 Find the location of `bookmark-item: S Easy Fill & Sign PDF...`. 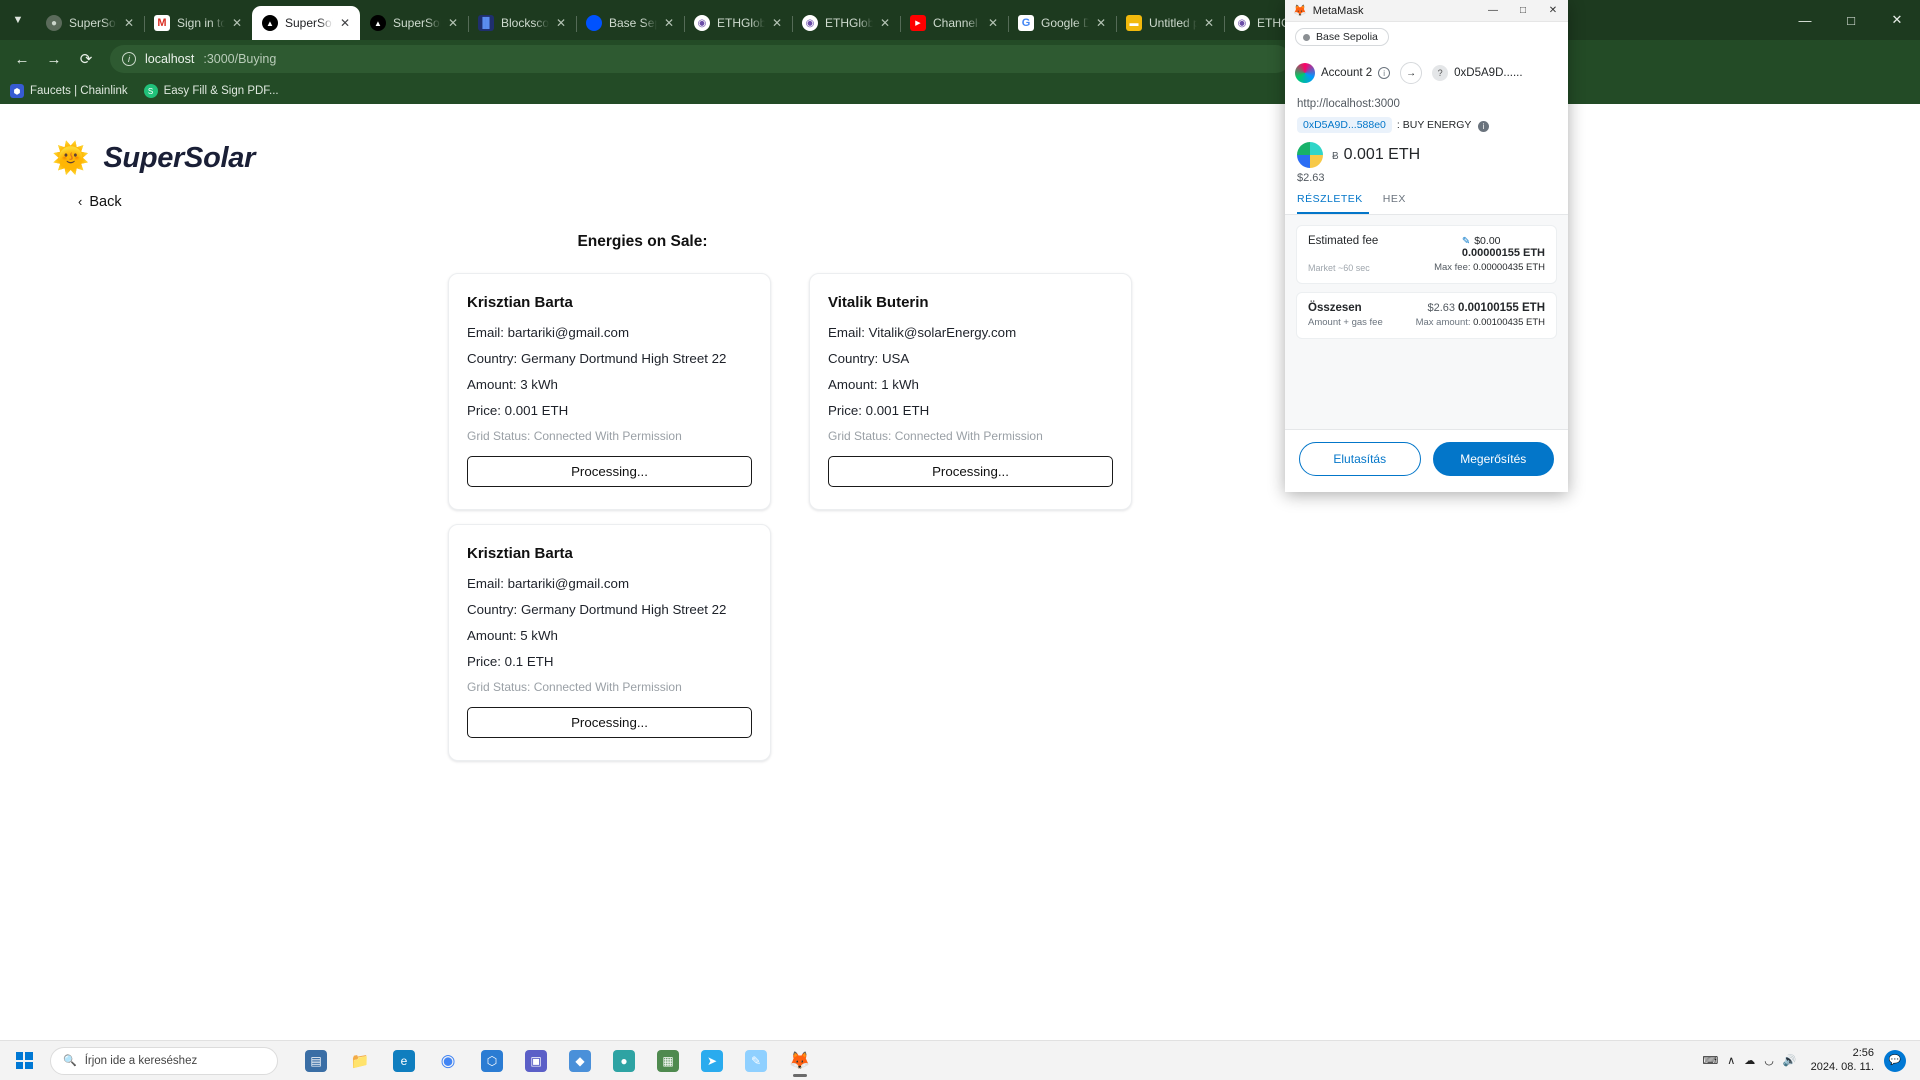

bookmark-item: S Easy Fill & Sign PDF... is located at coordinates (211, 91).